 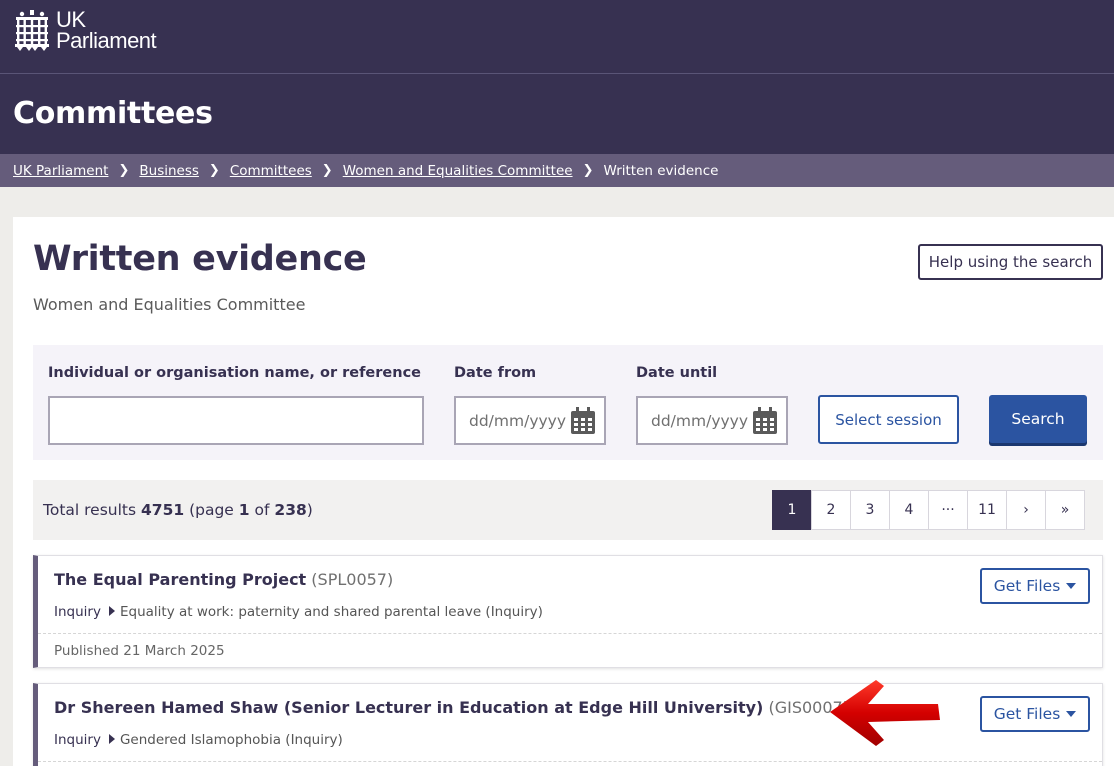 What do you see at coordinates (831, 510) in the screenshot?
I see `page-2-button: 2` at bounding box center [831, 510].